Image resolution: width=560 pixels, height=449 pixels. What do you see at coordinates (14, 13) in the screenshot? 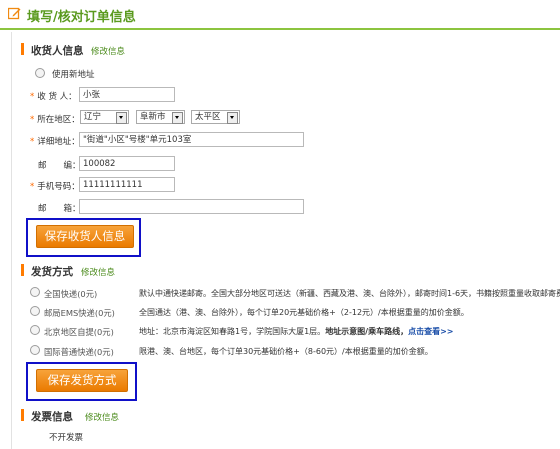
I see `edit-icon` at bounding box center [14, 13].